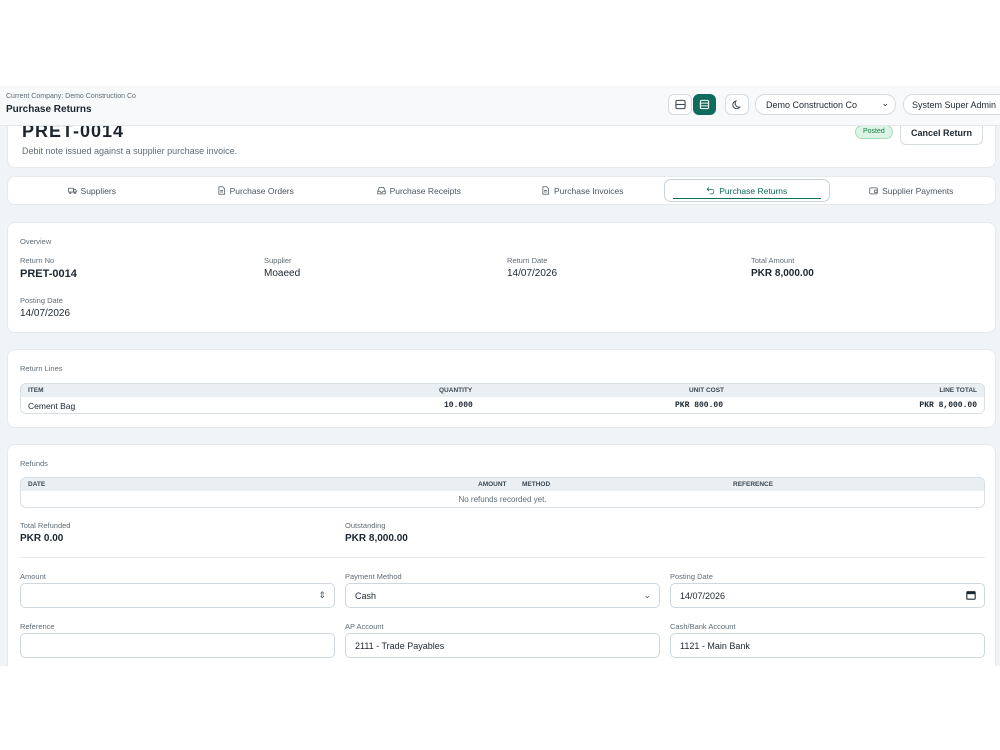 The image size is (1000, 750). Describe the element at coordinates (376, 538) in the screenshot. I see `outstanding-value: PKR 8,000.00` at that location.